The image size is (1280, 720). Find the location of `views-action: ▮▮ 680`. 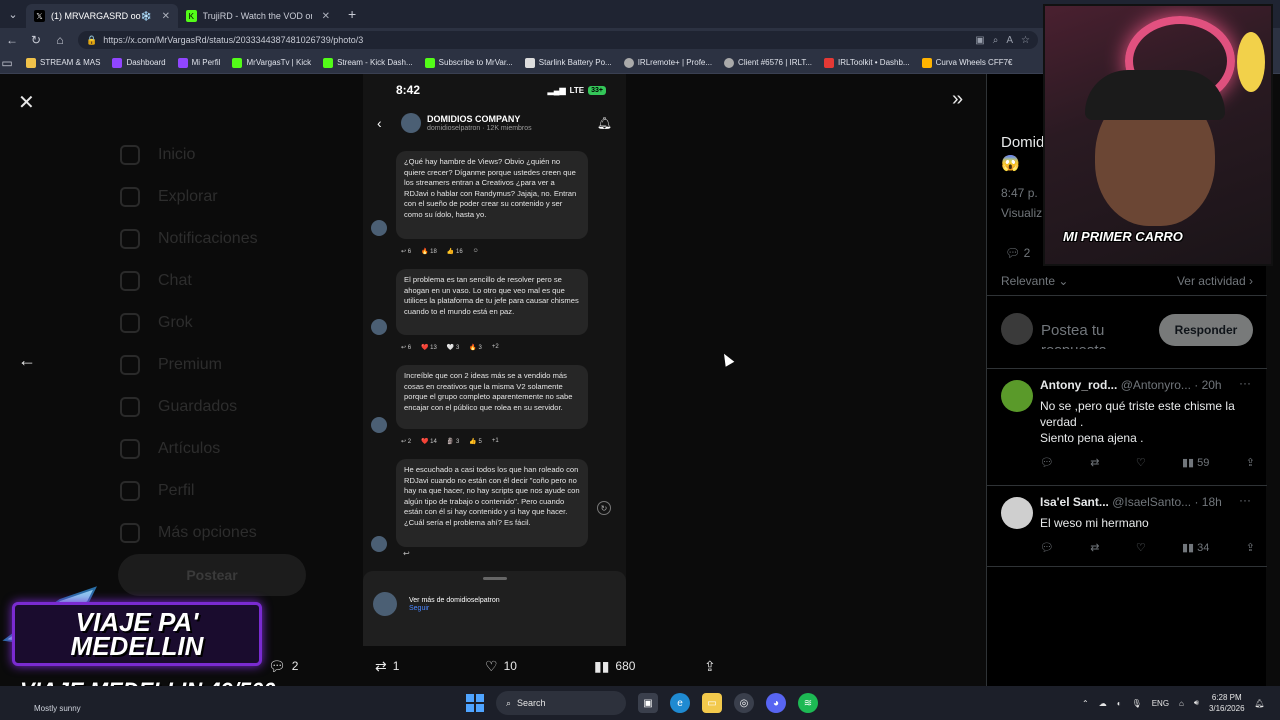

views-action: ▮▮ 680 is located at coordinates (614, 666).